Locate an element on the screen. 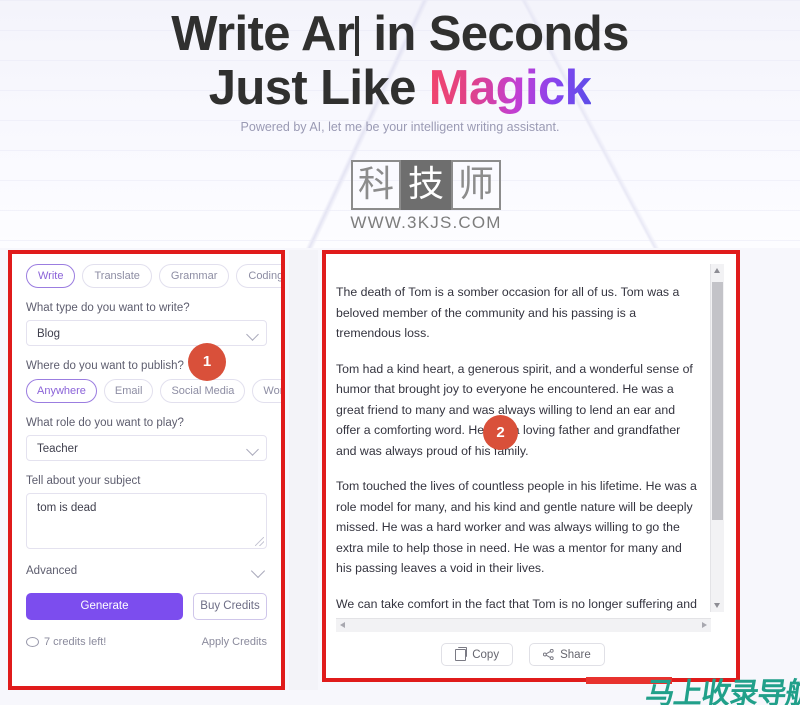 This screenshot has height=705, width=800. annotation-badge-1: 1 is located at coordinates (207, 362).